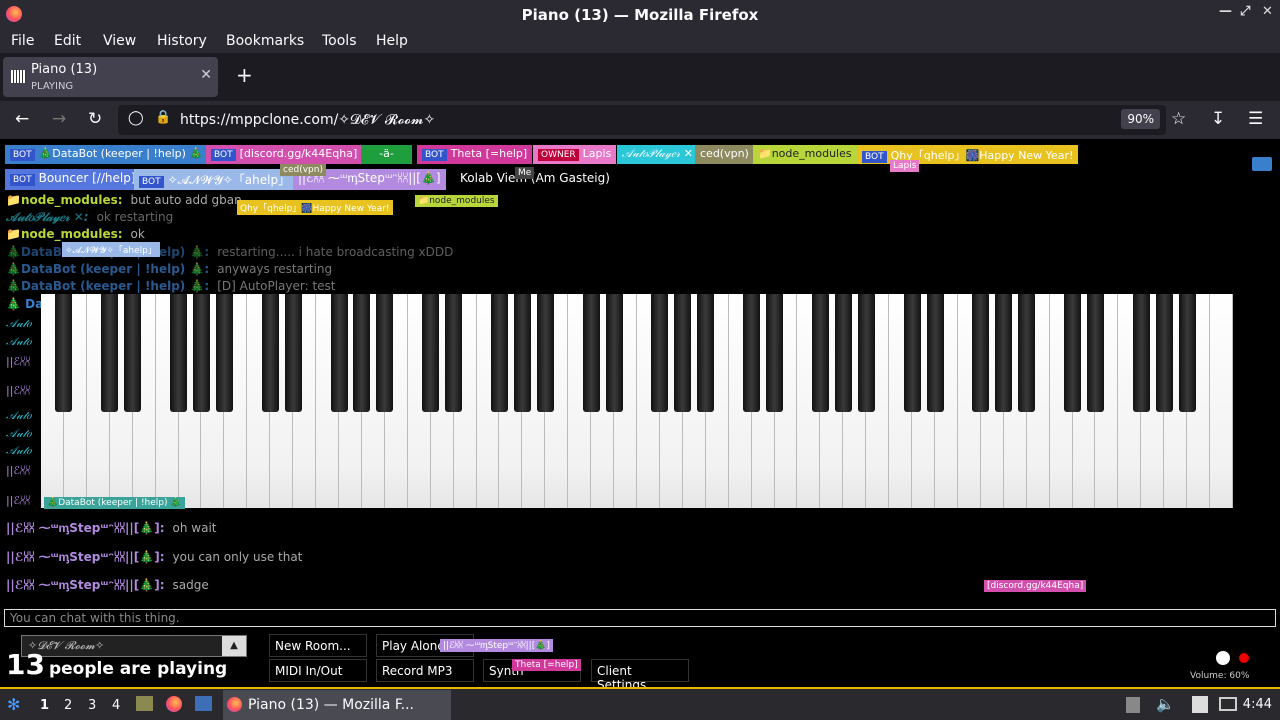  Describe the element at coordinates (67, 41) in the screenshot. I see `menu-edit: Edit` at that location.